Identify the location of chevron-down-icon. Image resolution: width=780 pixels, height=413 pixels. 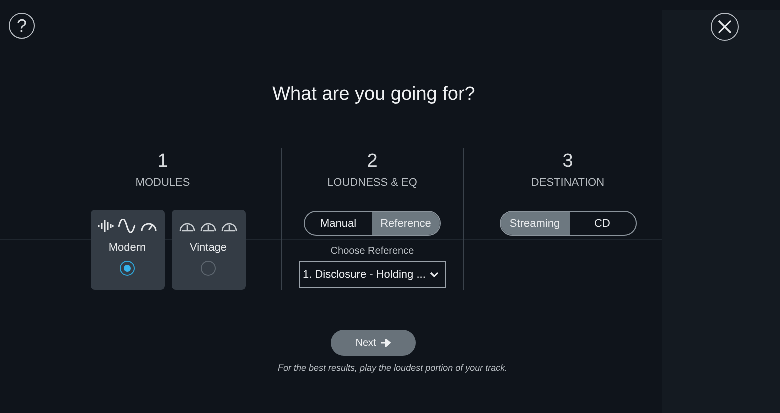
(434, 275).